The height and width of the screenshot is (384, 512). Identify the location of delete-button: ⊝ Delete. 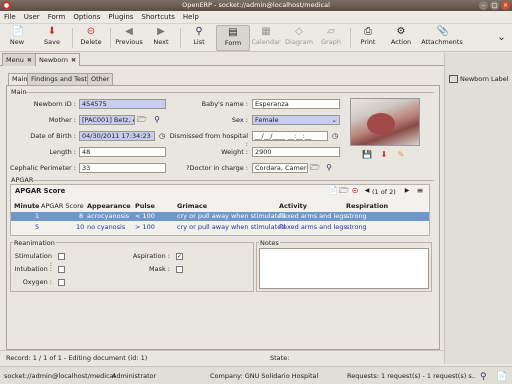
(91, 38).